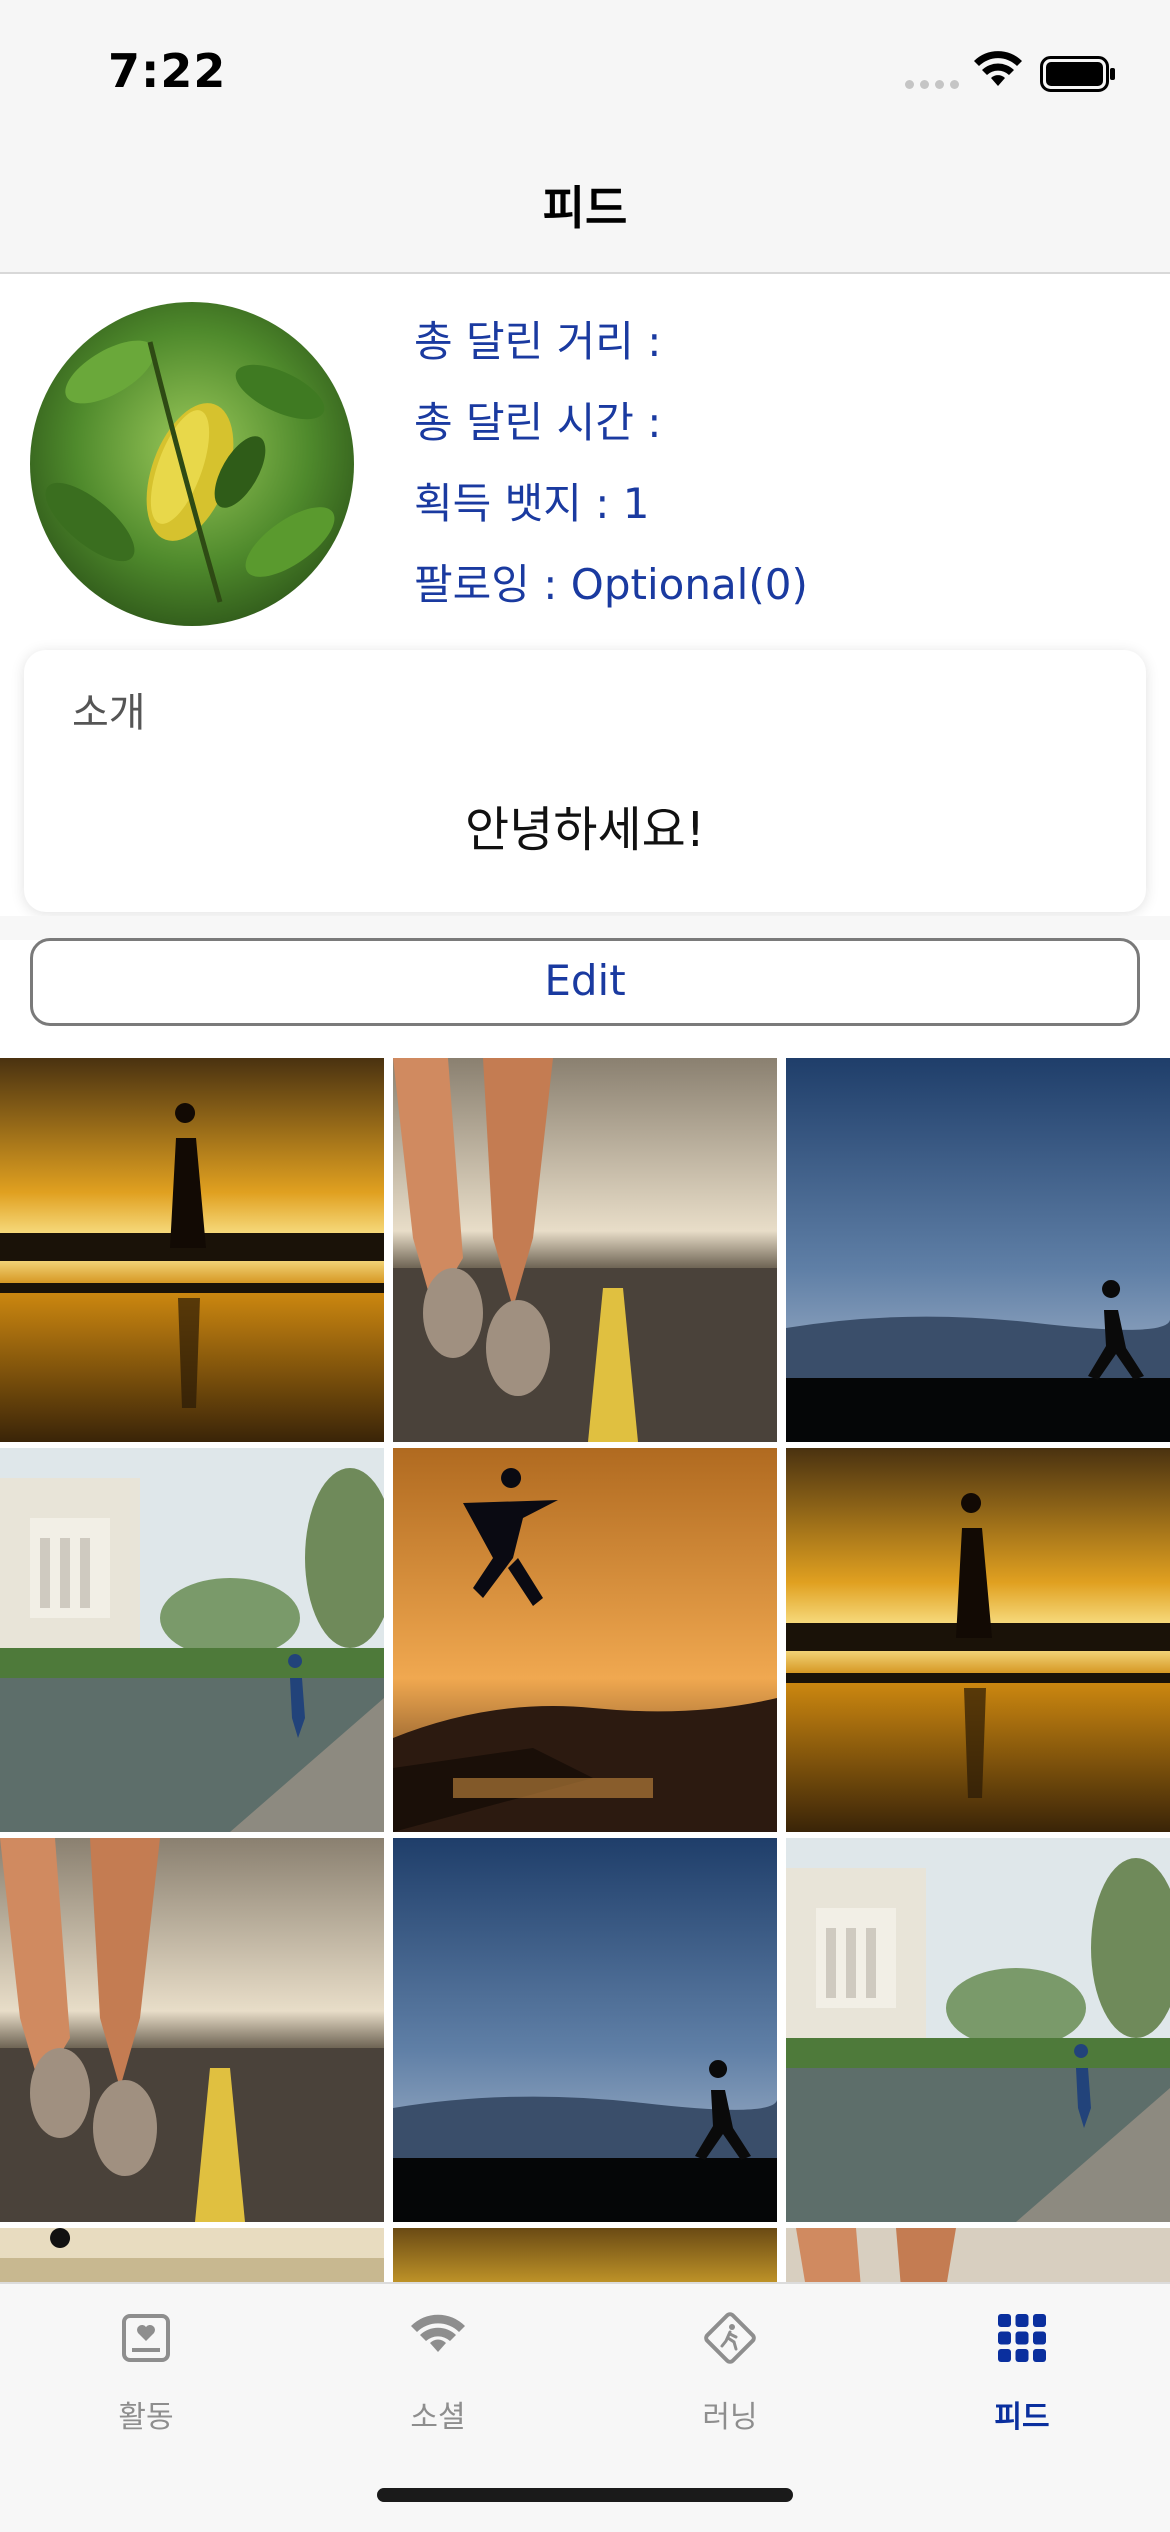  I want to click on feed-photo-sunset-walker, so click(192, 1250).